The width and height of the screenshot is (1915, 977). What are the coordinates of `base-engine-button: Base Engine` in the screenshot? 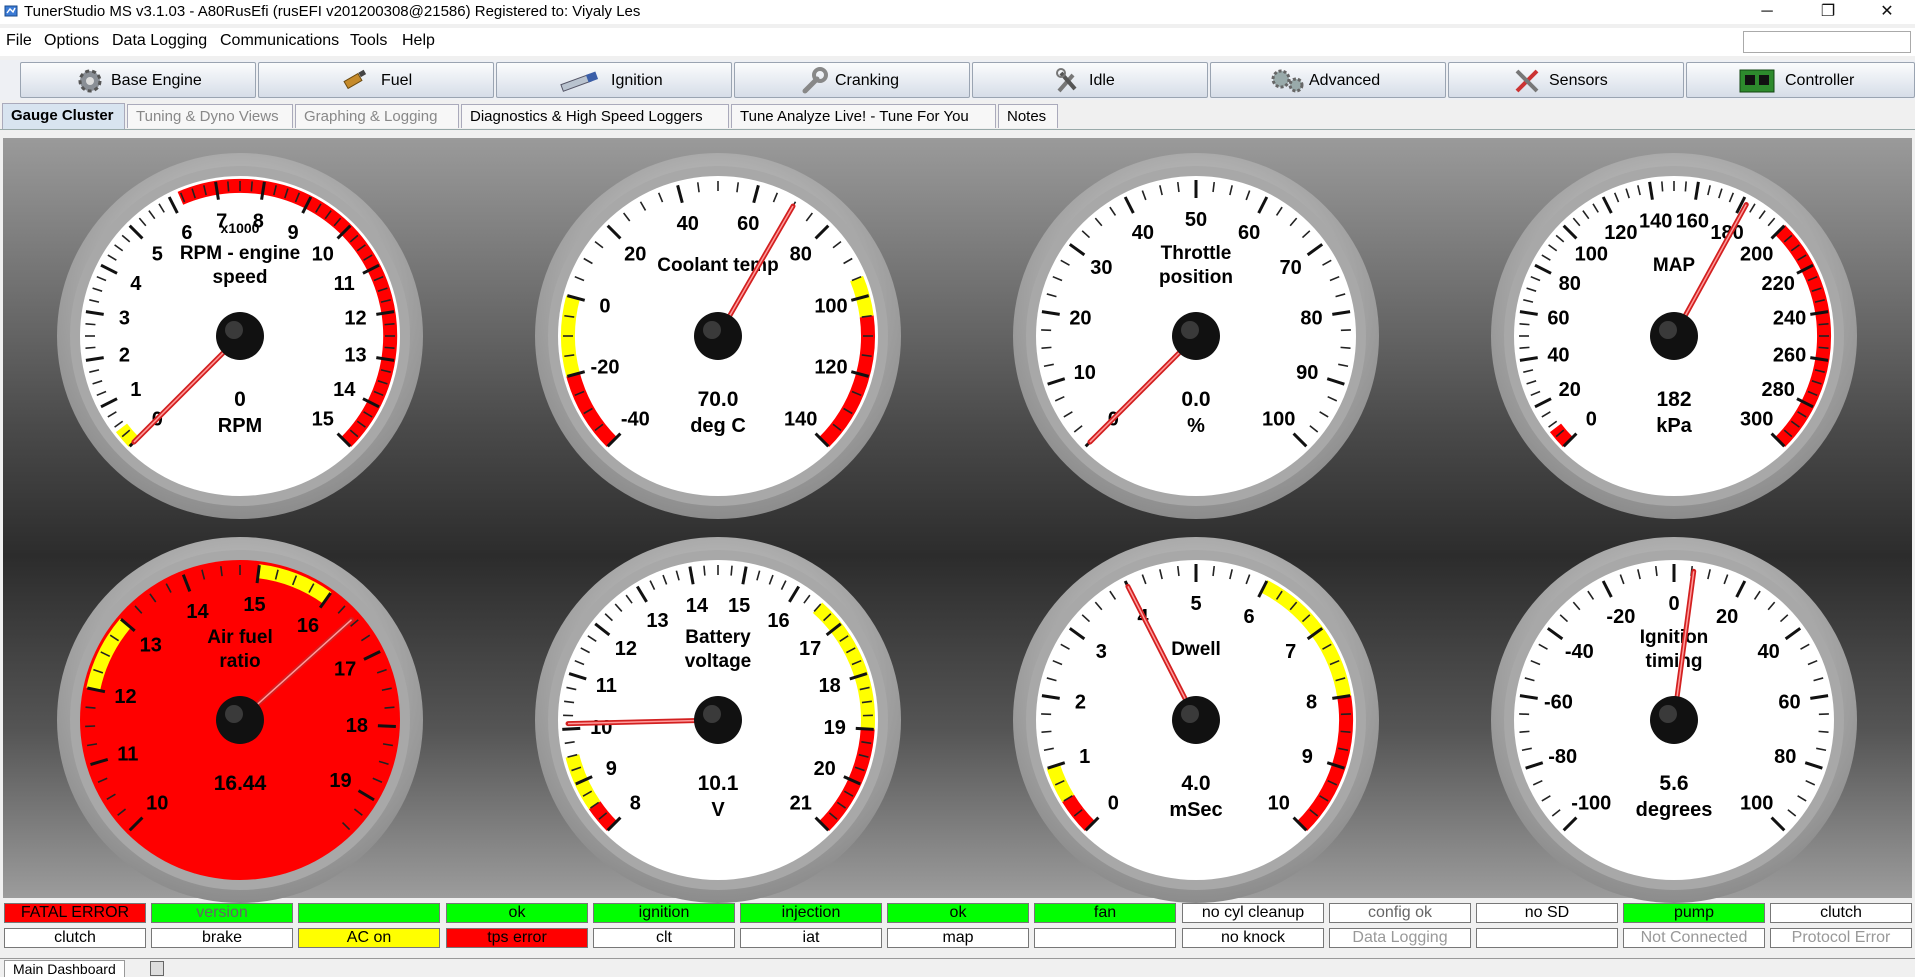 It's located at (138, 80).